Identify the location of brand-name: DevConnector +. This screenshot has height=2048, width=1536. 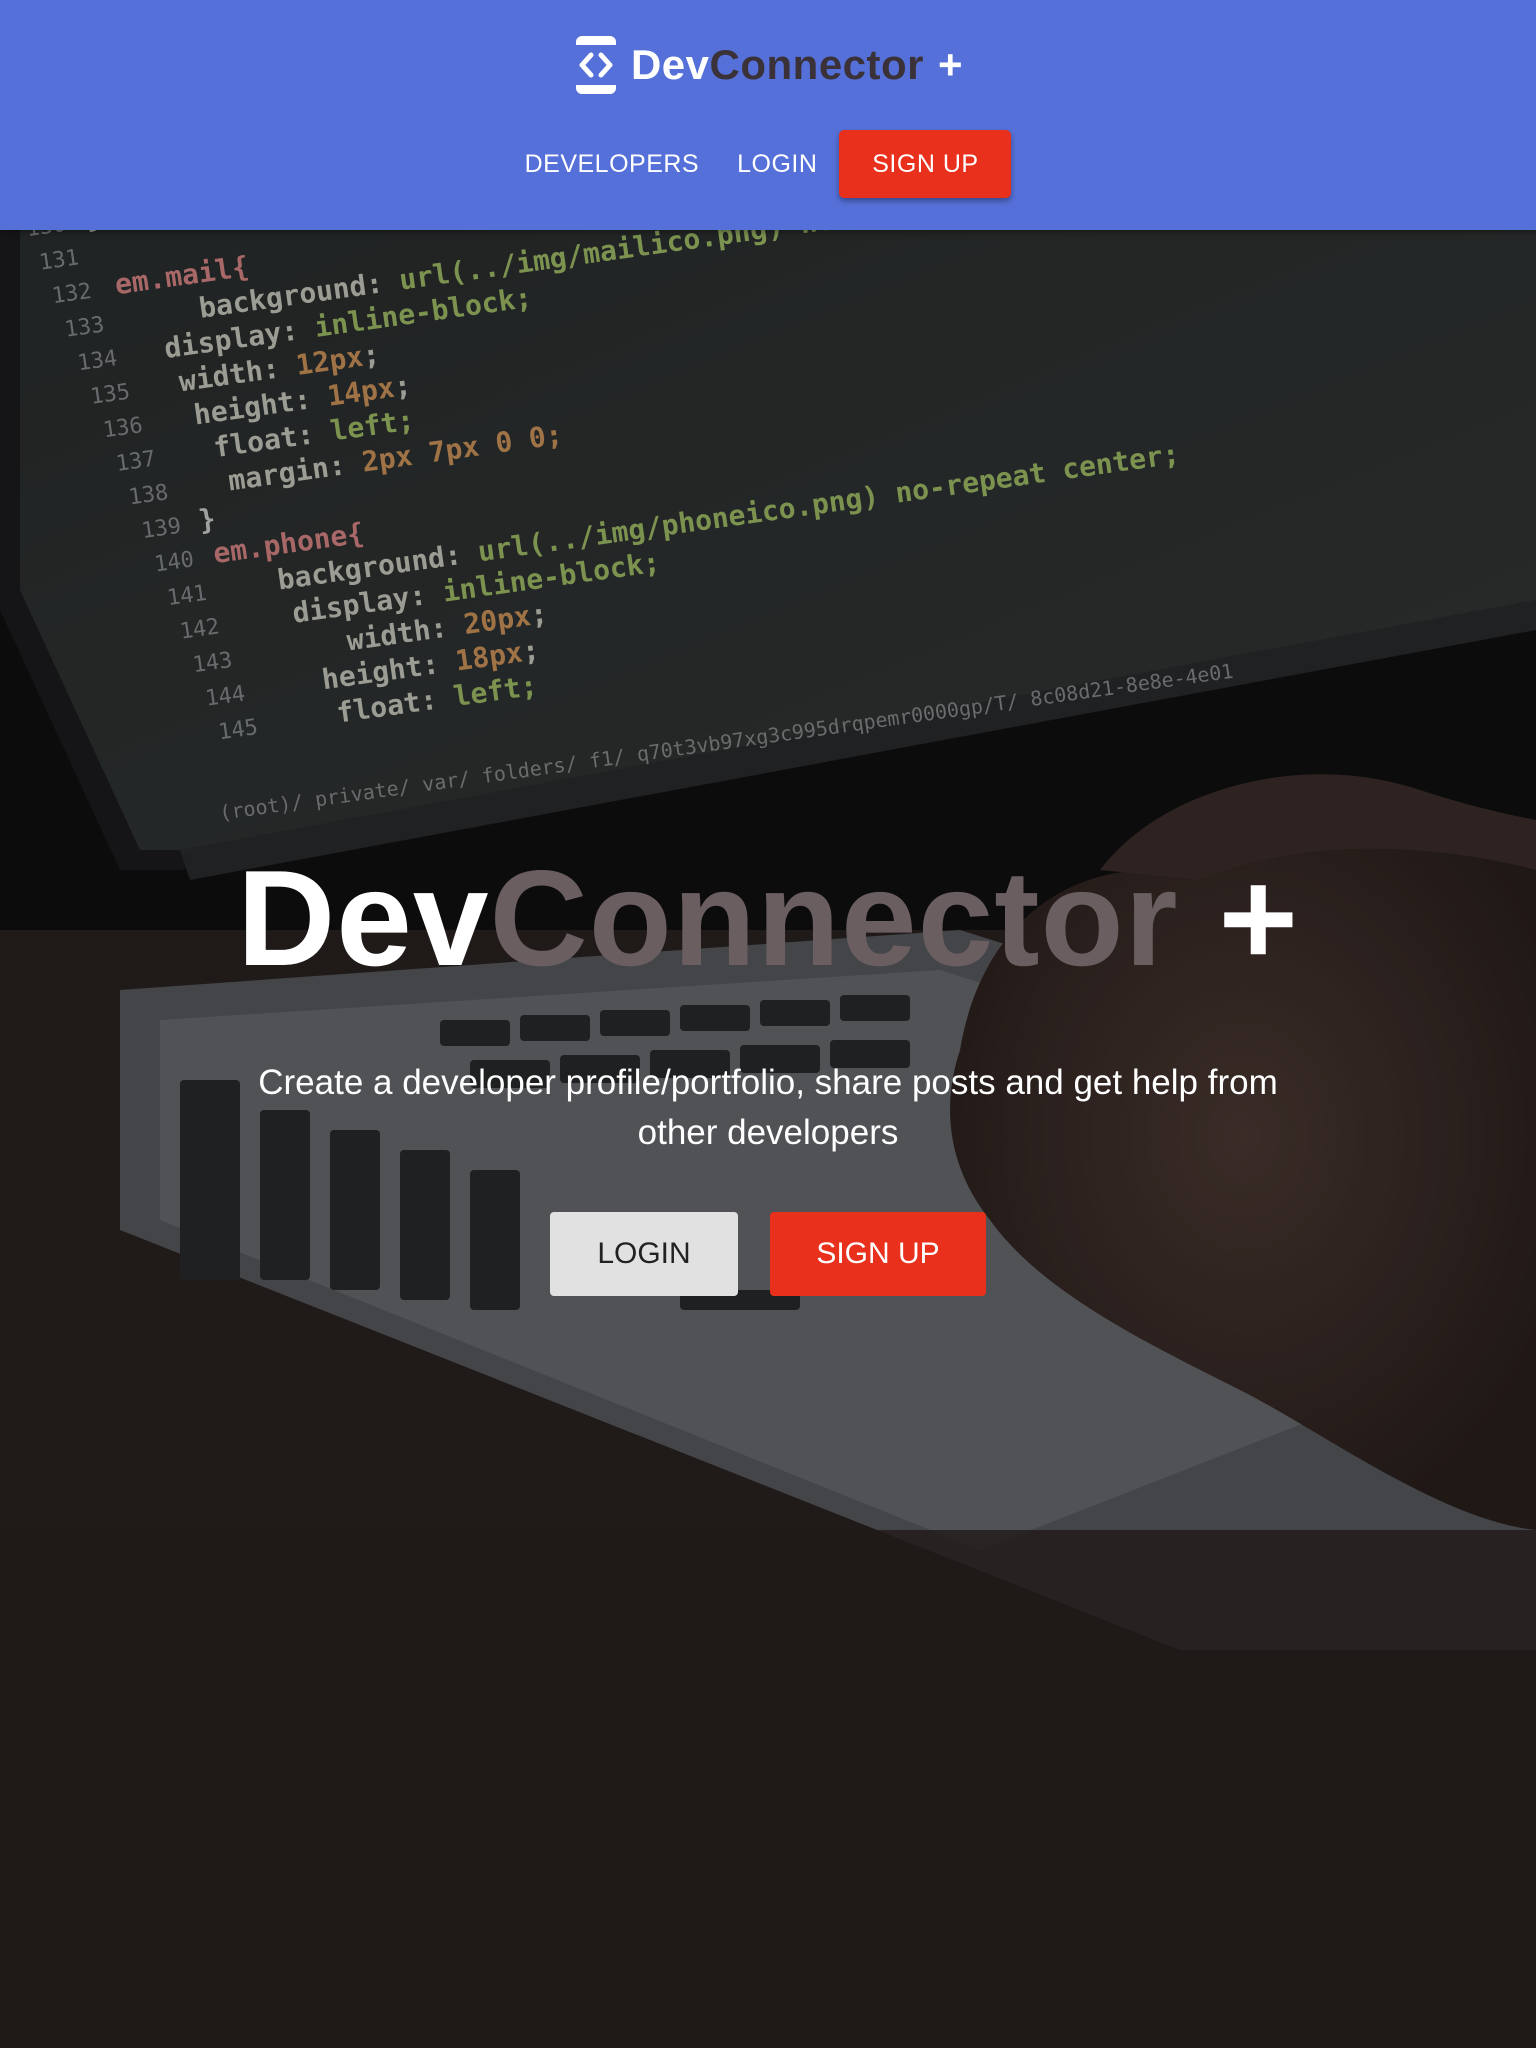
(797, 64).